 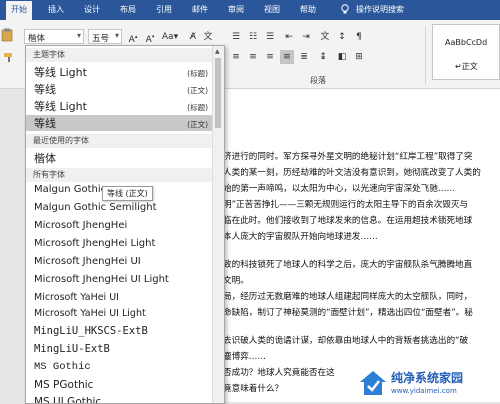 What do you see at coordinates (56, 9) in the screenshot?
I see `tab-insert: 插入` at bounding box center [56, 9].